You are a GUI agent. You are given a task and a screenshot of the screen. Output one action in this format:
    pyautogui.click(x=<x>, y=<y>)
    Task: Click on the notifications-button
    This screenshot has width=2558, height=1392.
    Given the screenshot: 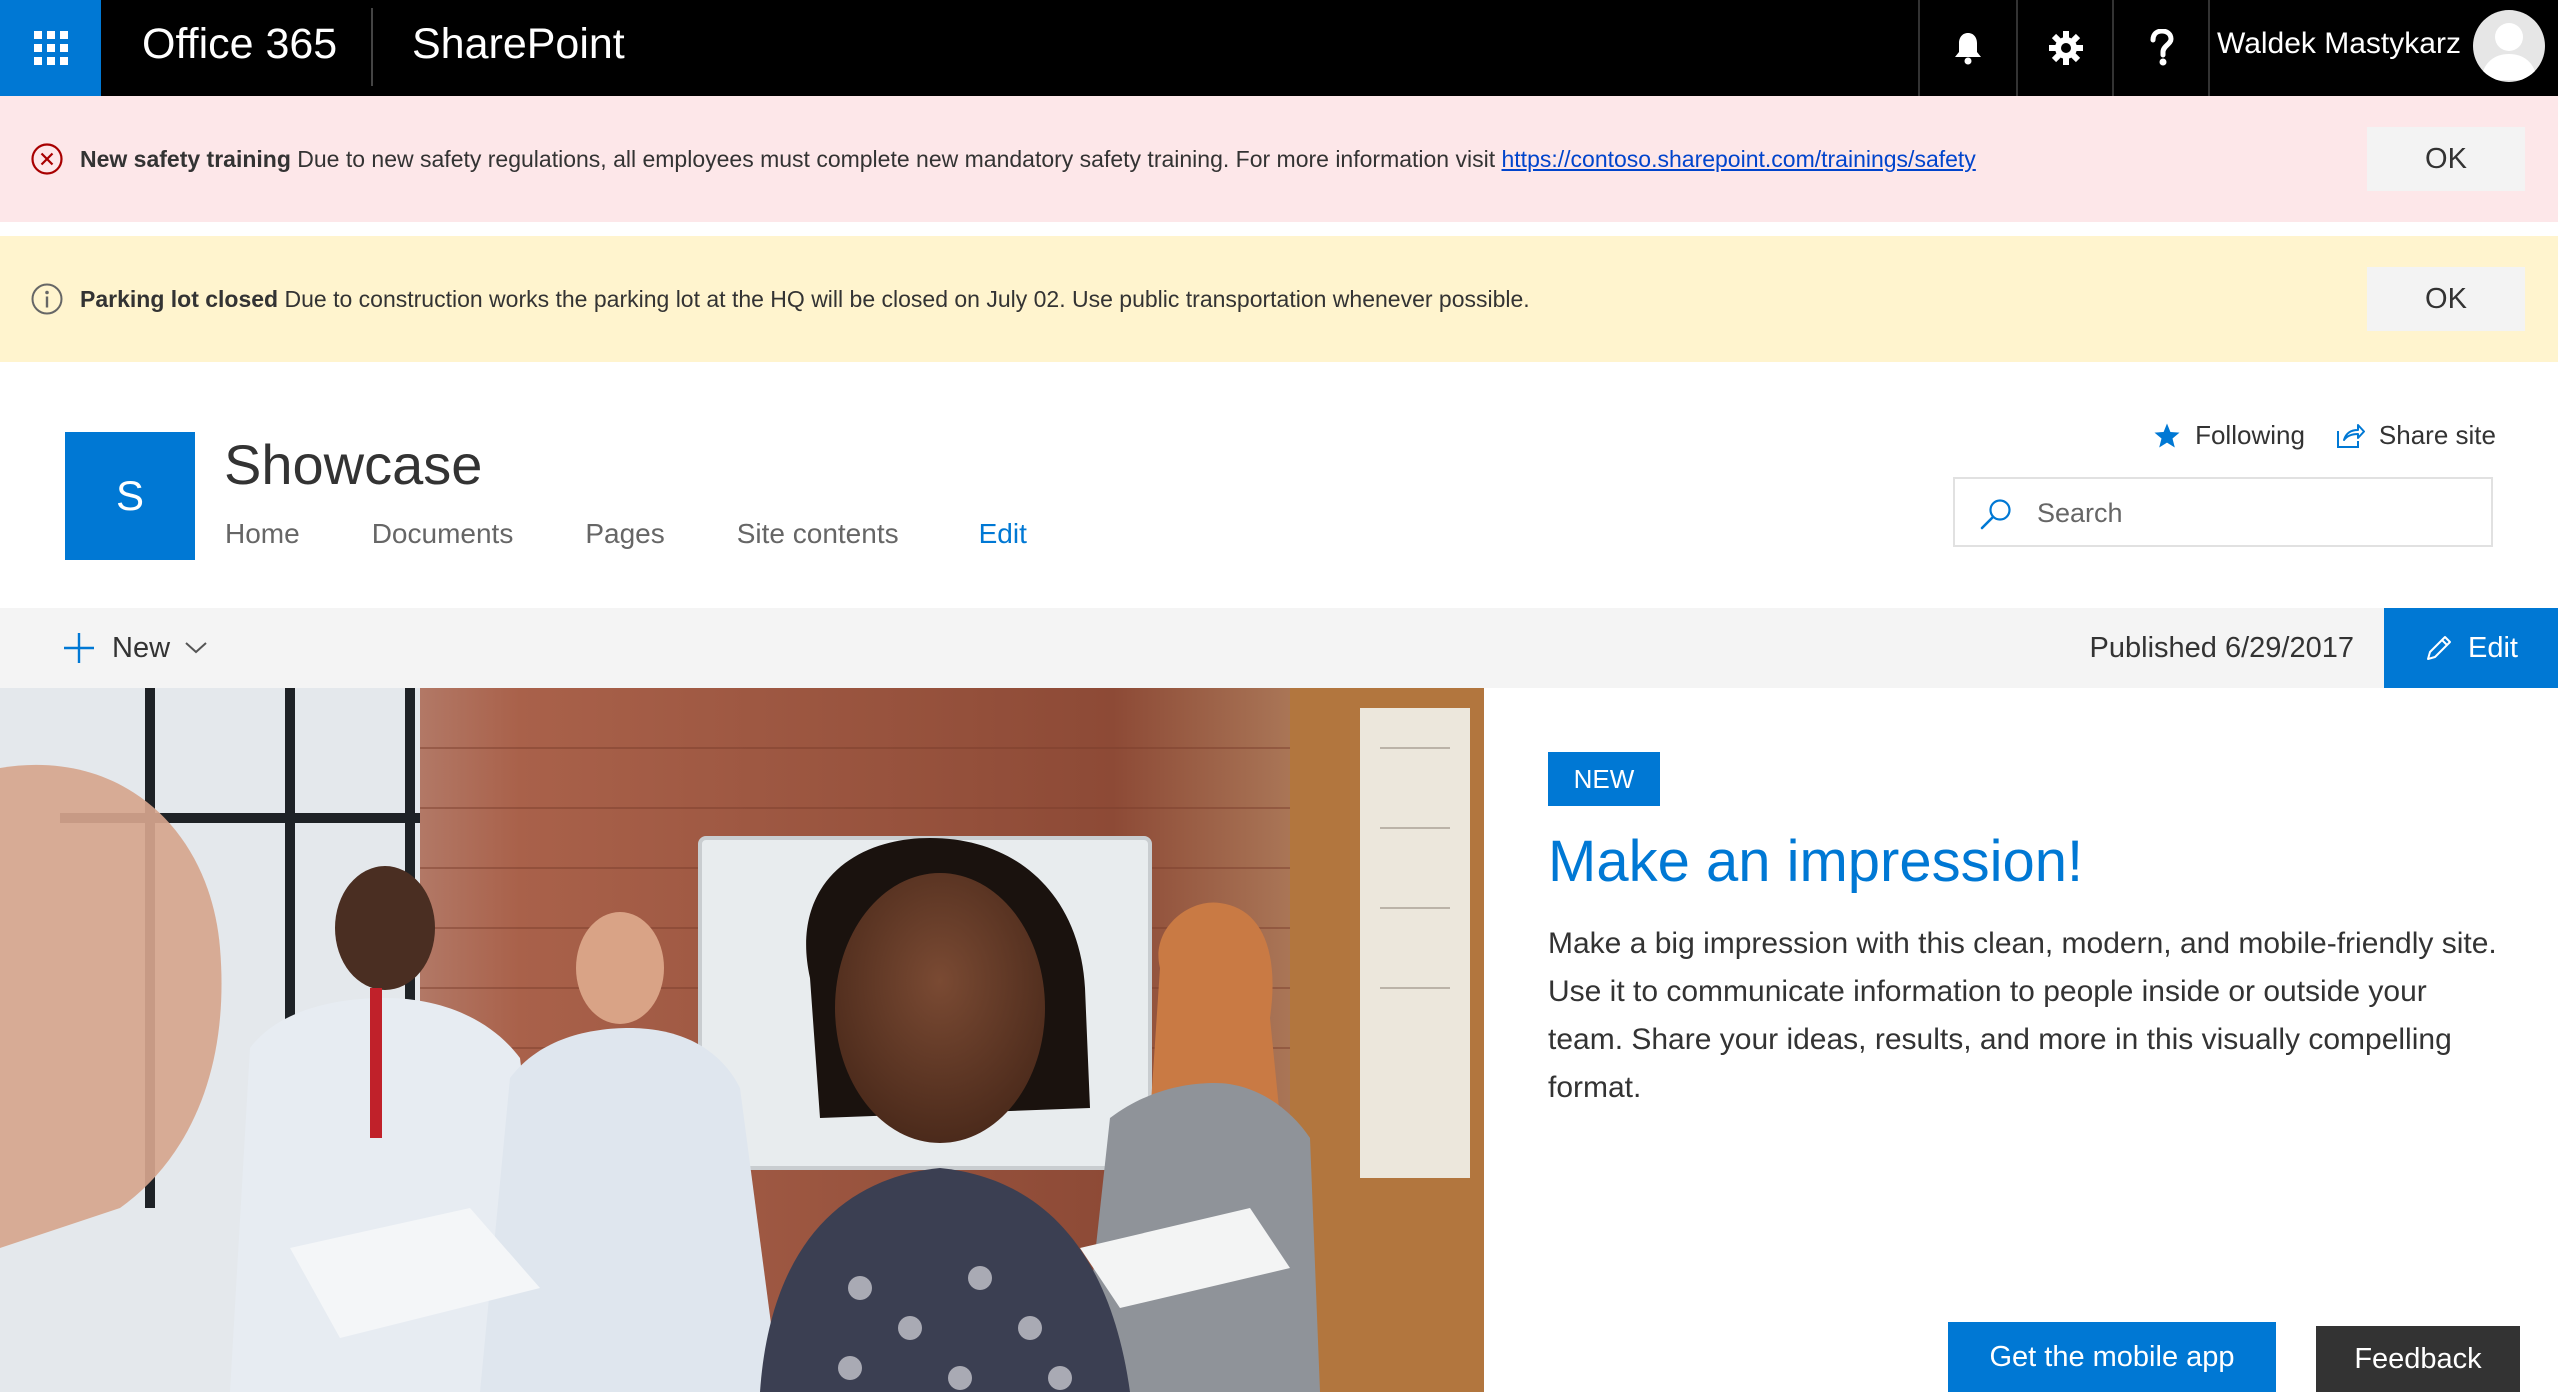 What is the action you would take?
    pyautogui.click(x=1967, y=48)
    